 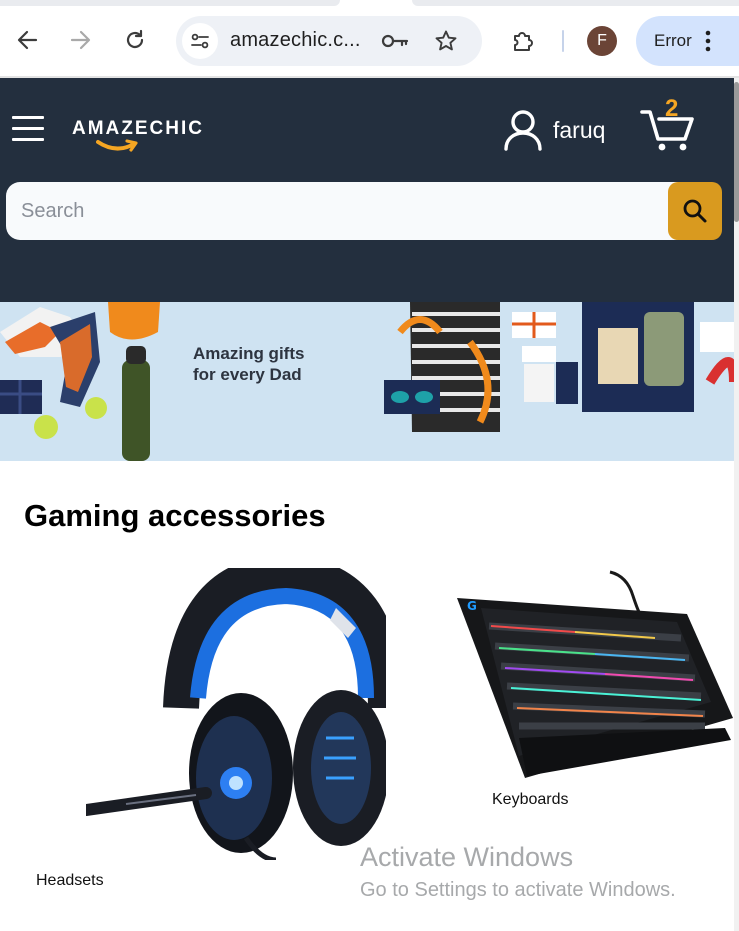 I want to click on star-icon, so click(x=446, y=40).